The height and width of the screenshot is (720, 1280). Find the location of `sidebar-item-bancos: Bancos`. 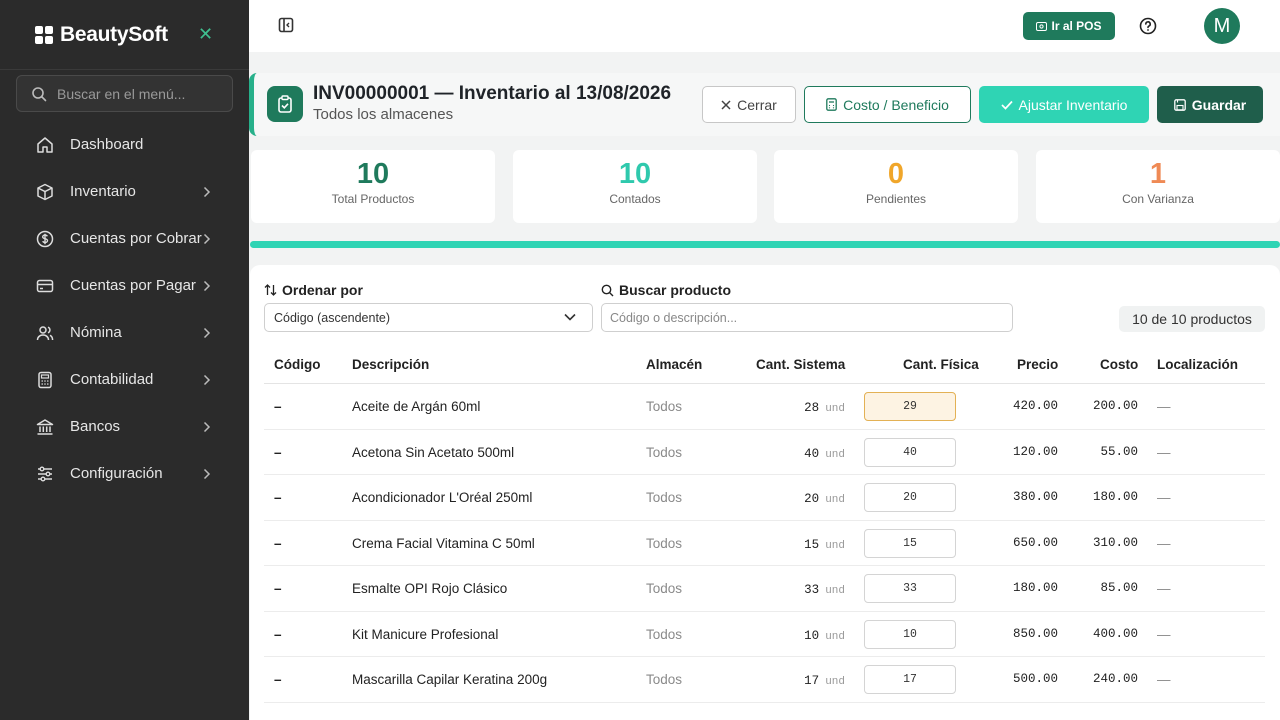

sidebar-item-bancos: Bancos is located at coordinates (124, 426).